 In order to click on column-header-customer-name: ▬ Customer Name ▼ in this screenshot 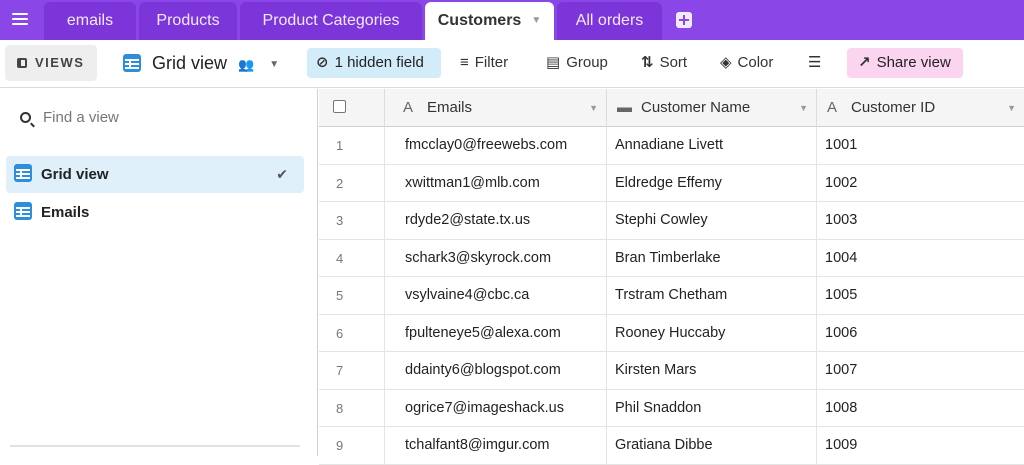, I will do `click(712, 108)`.